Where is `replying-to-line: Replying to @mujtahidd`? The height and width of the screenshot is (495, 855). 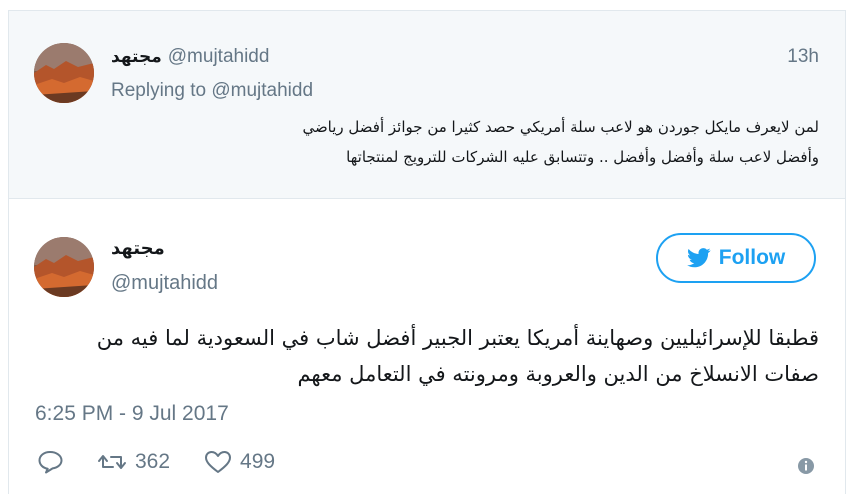 replying-to-line: Replying to @mujtahidd is located at coordinates (212, 91).